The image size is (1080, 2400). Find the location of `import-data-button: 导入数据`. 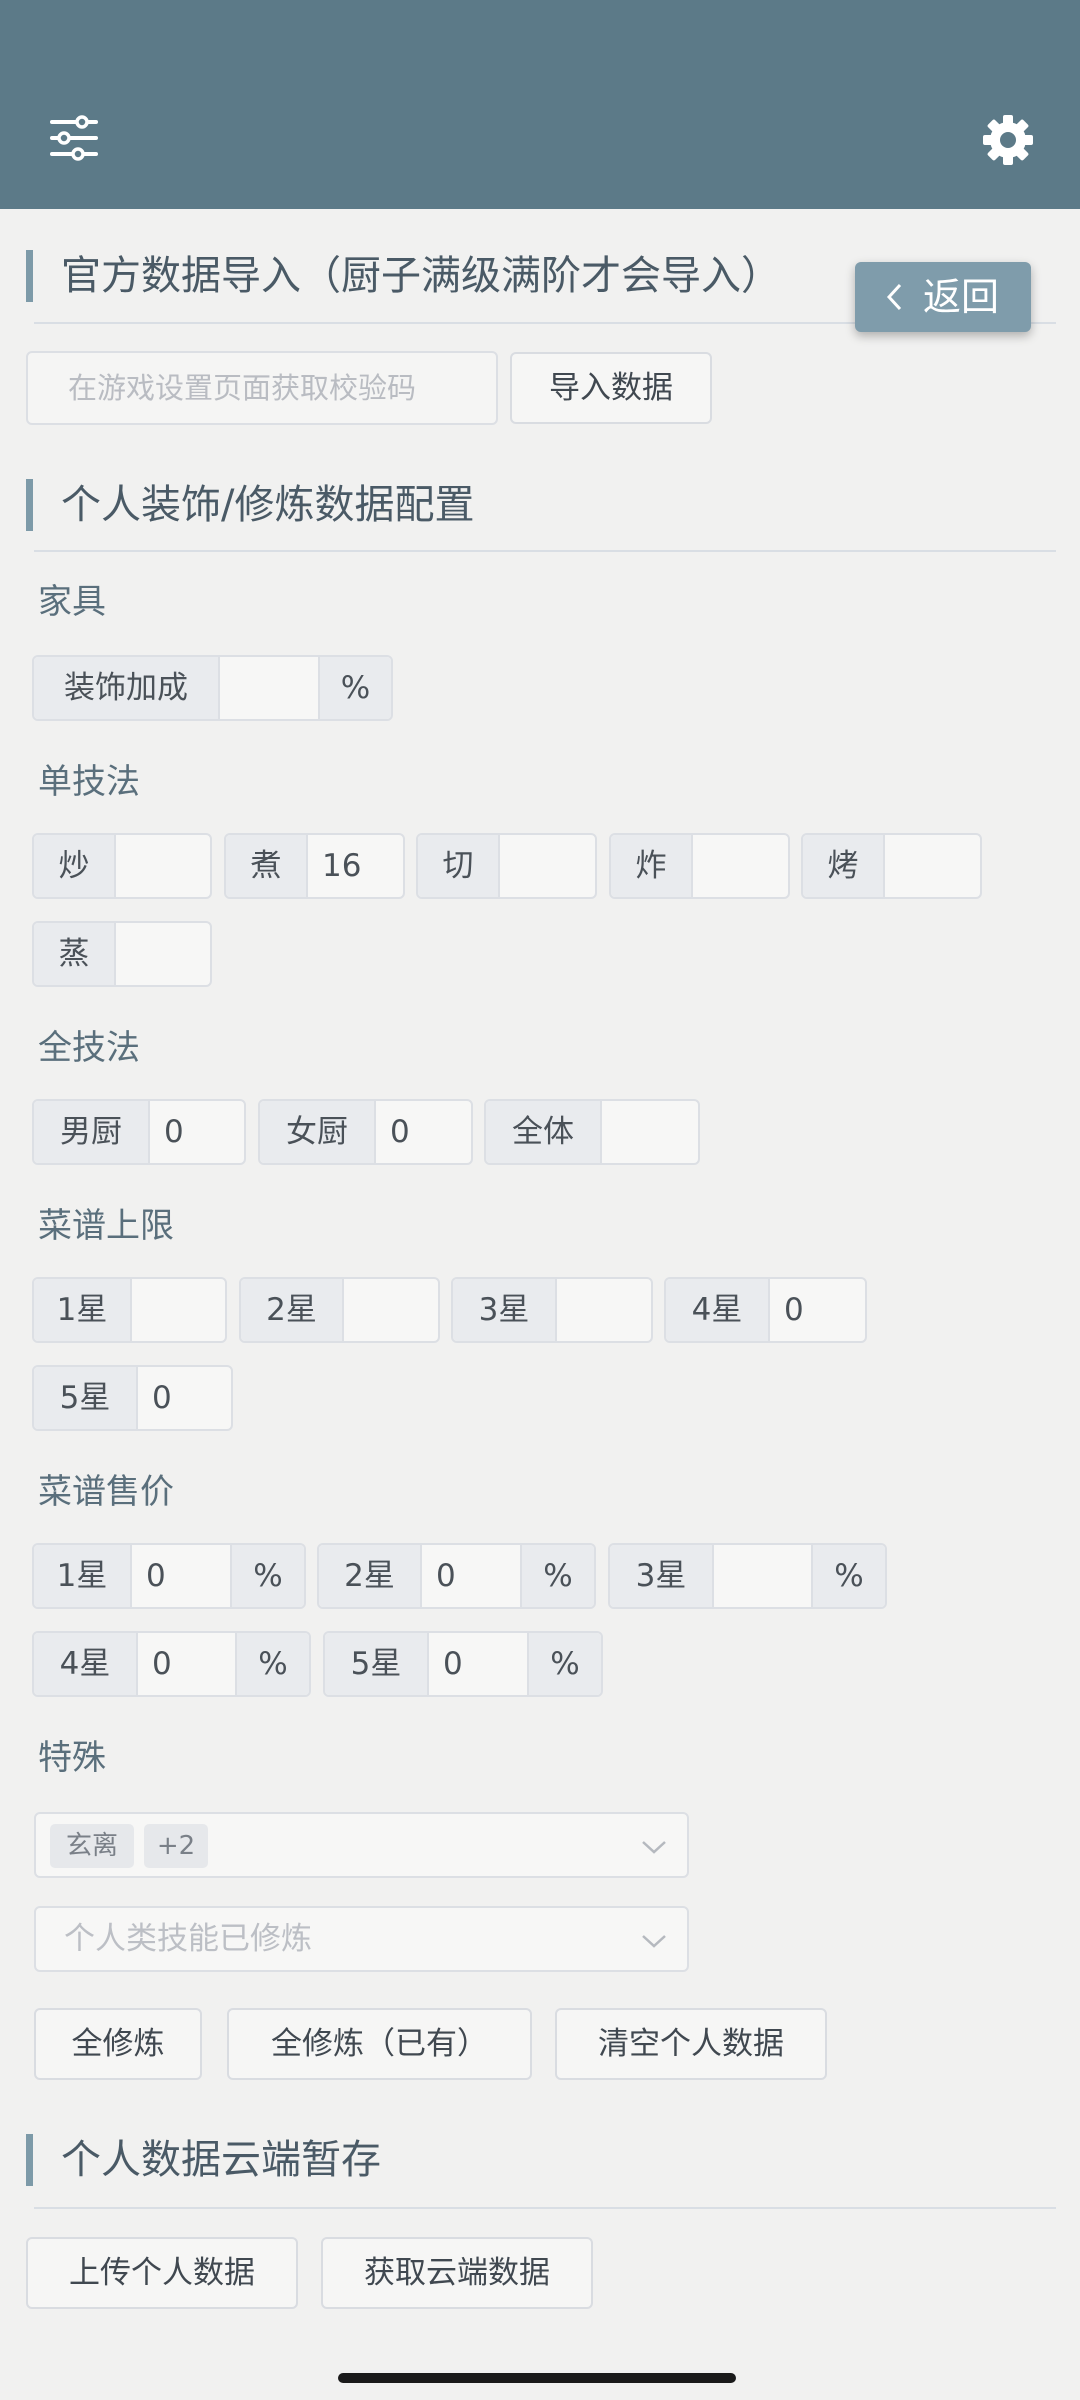

import-data-button: 导入数据 is located at coordinates (611, 388).